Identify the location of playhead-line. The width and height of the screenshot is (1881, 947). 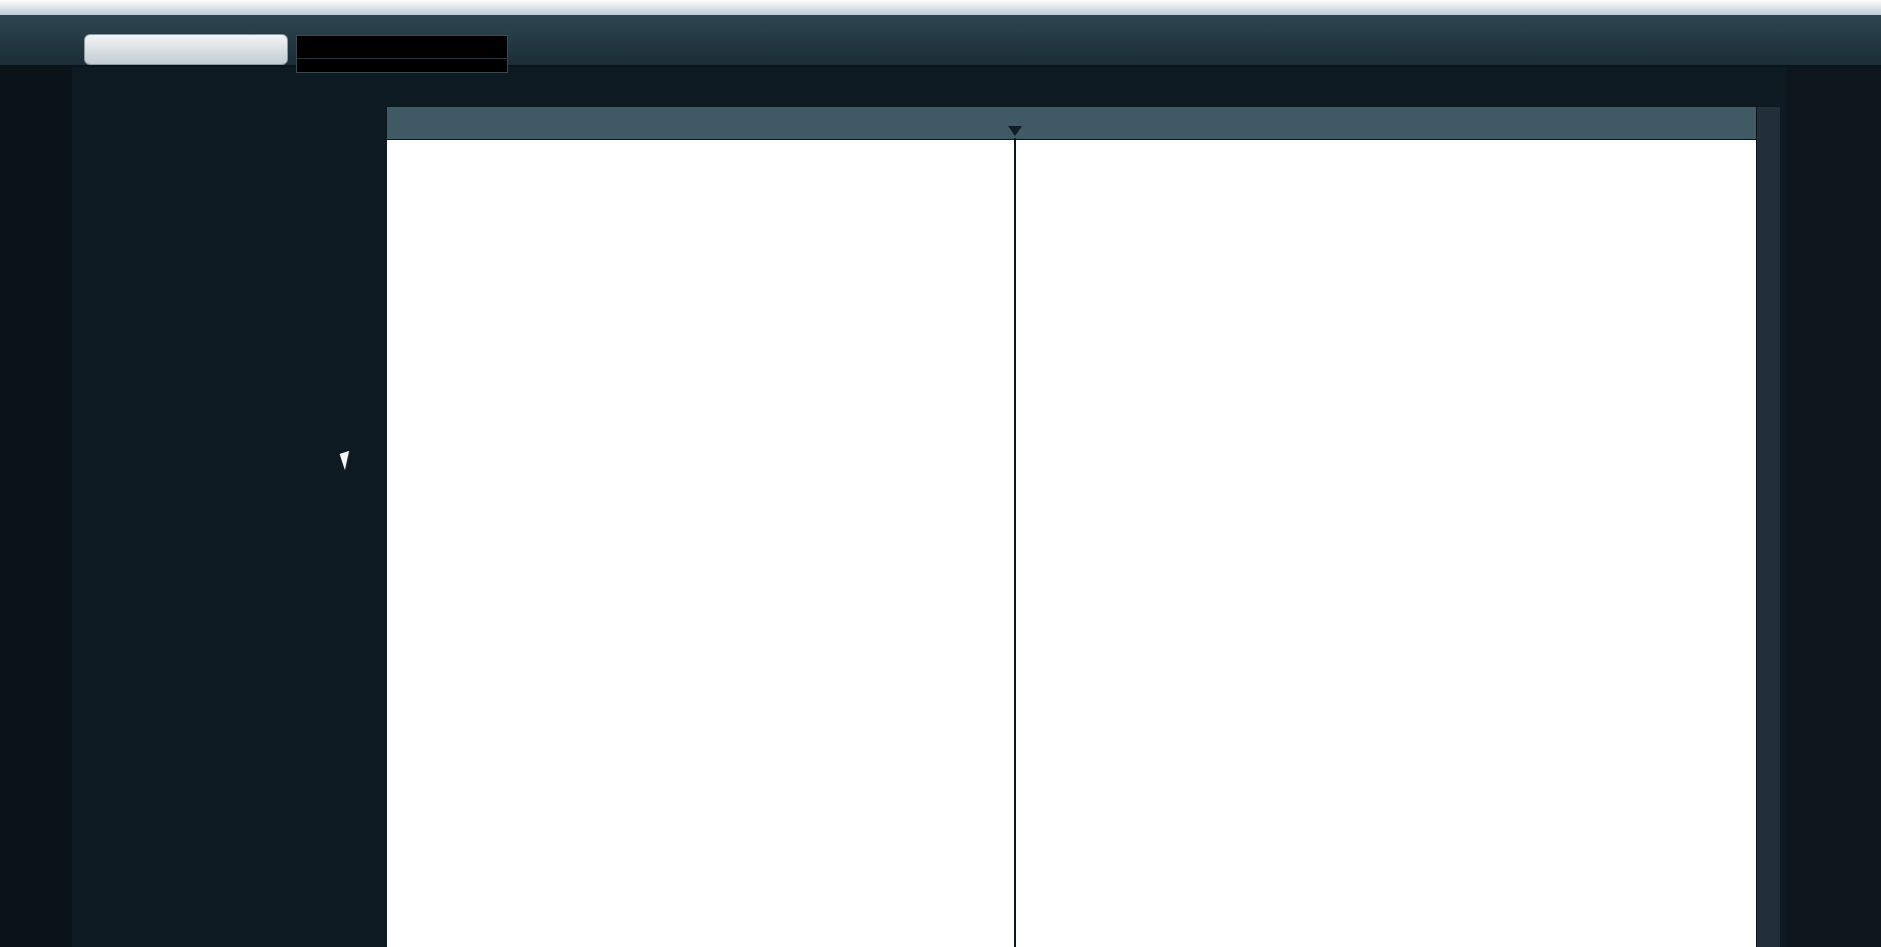
(1015, 542).